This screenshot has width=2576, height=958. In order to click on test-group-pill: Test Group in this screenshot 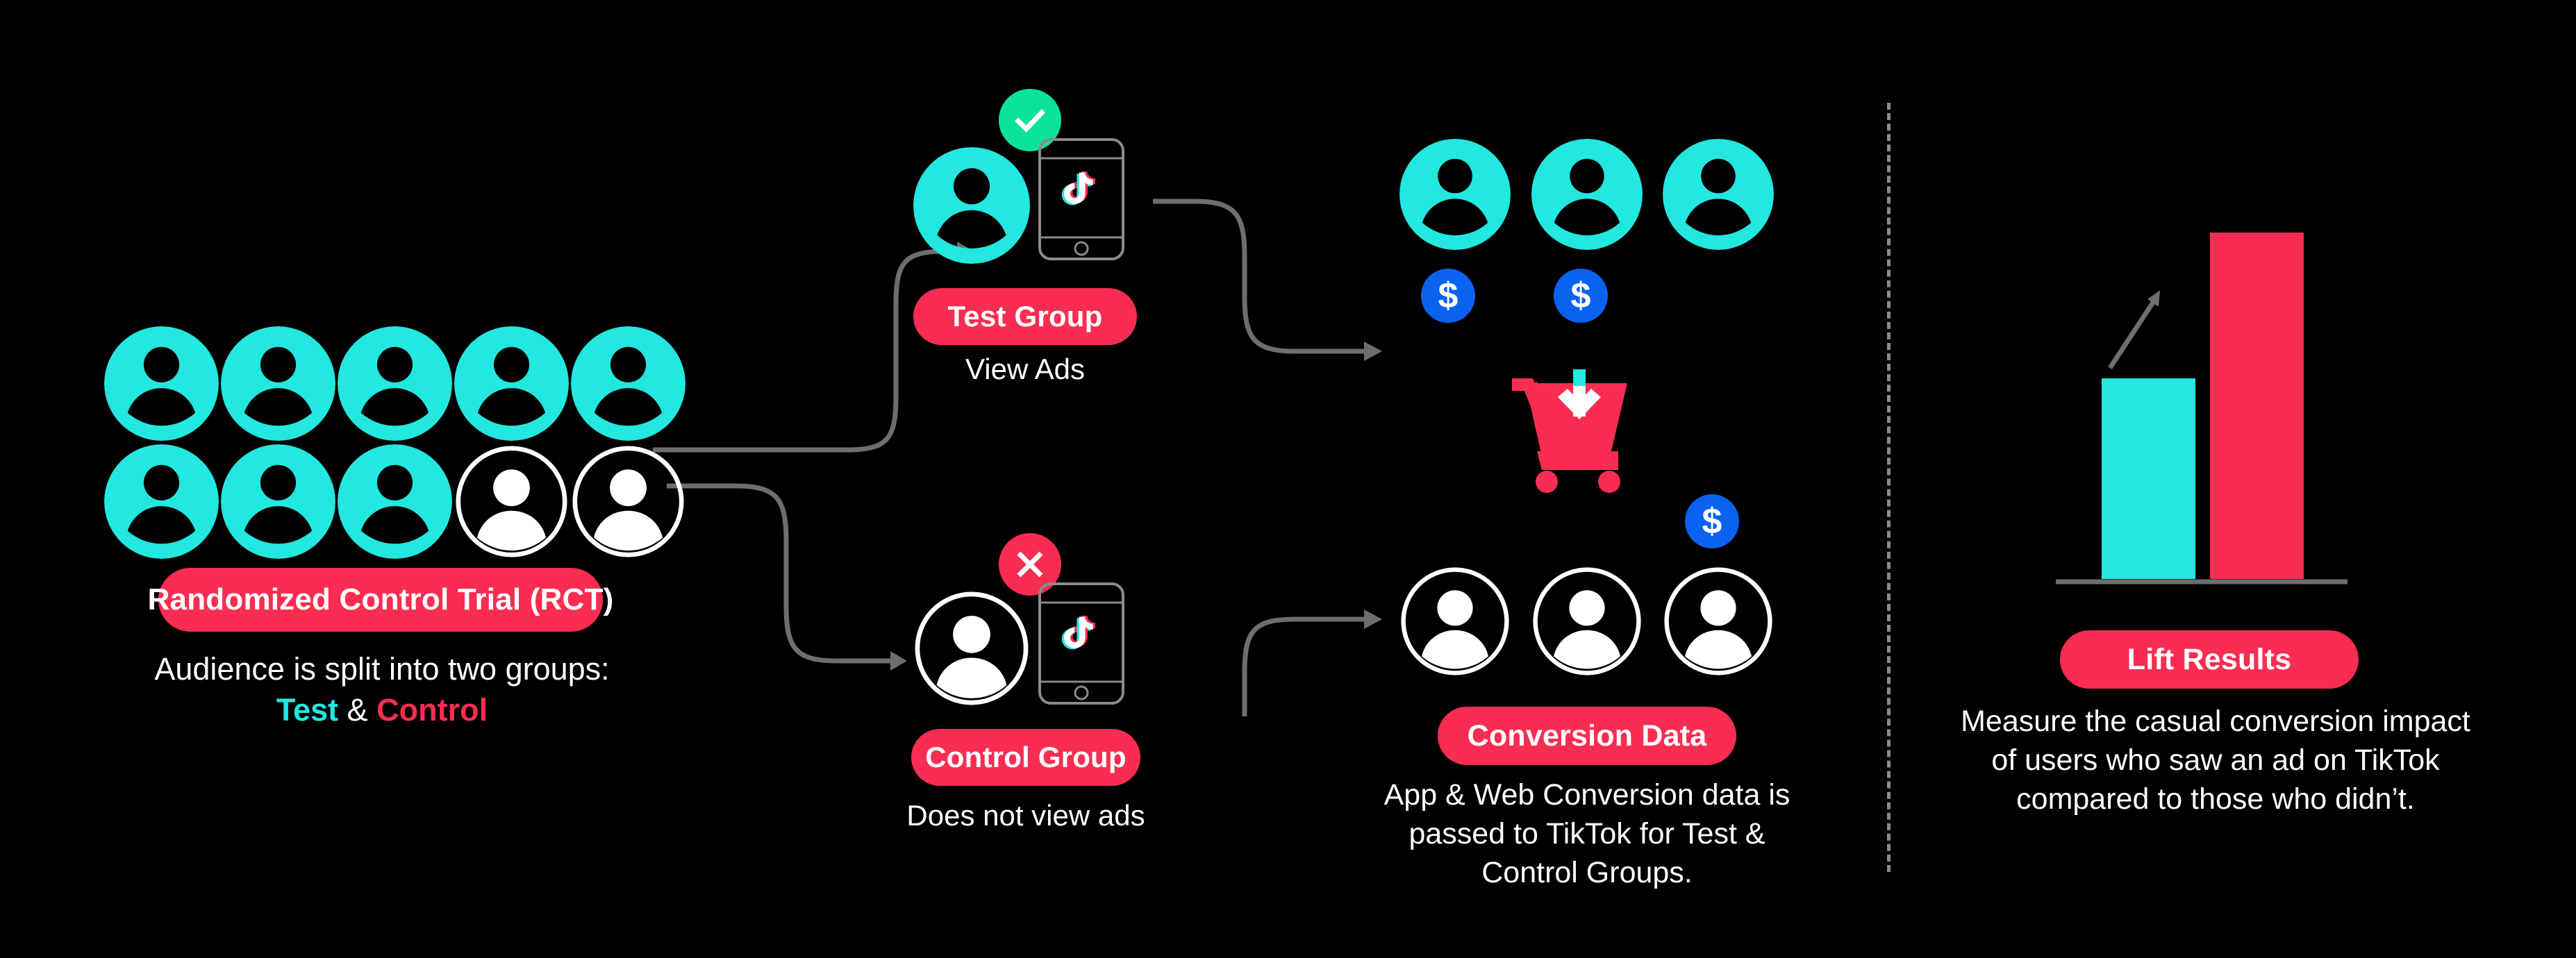, I will do `click(1025, 316)`.